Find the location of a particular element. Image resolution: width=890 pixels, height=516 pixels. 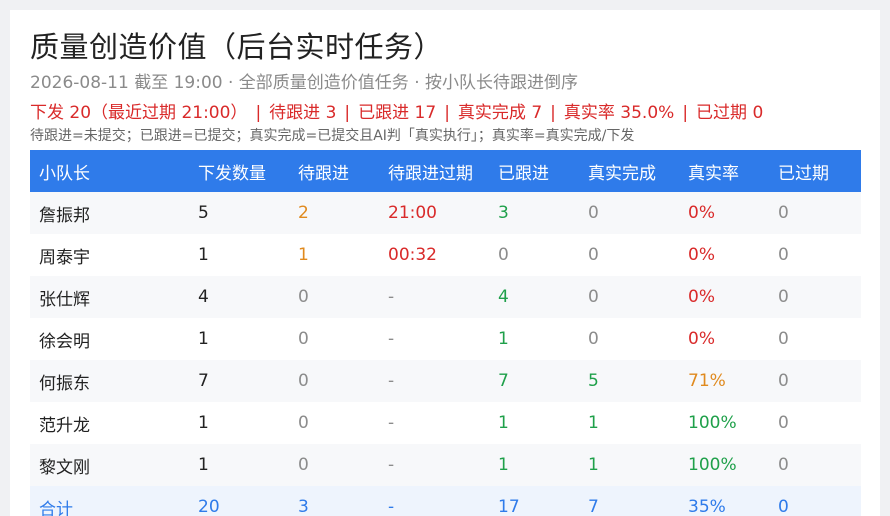

column-header-rate: 真实率 is located at coordinates (724, 171).